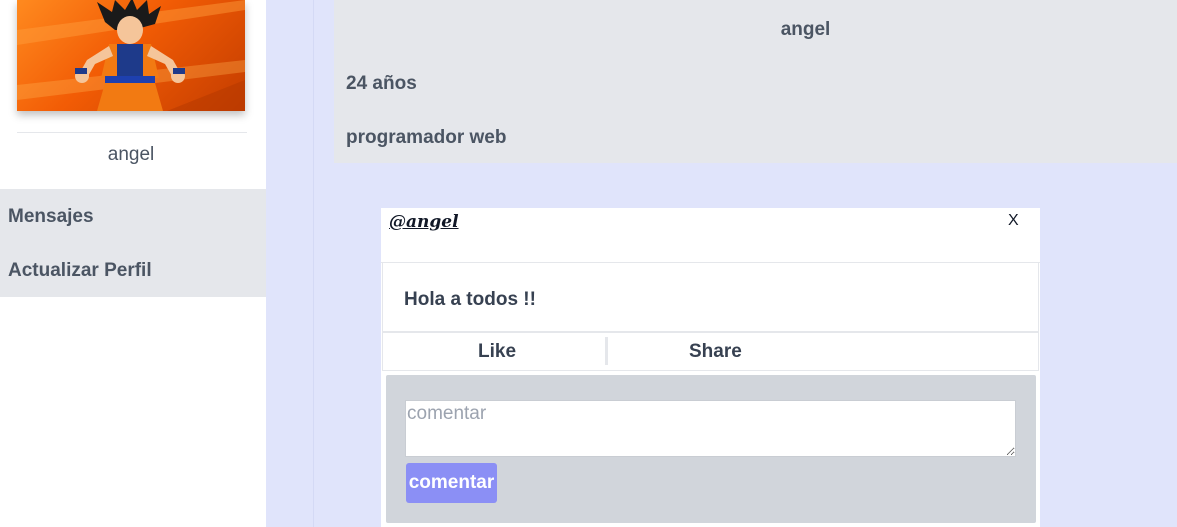 This screenshot has width=1177, height=527. Describe the element at coordinates (451, 483) in the screenshot. I see `comment-submit-button: comentar` at that location.